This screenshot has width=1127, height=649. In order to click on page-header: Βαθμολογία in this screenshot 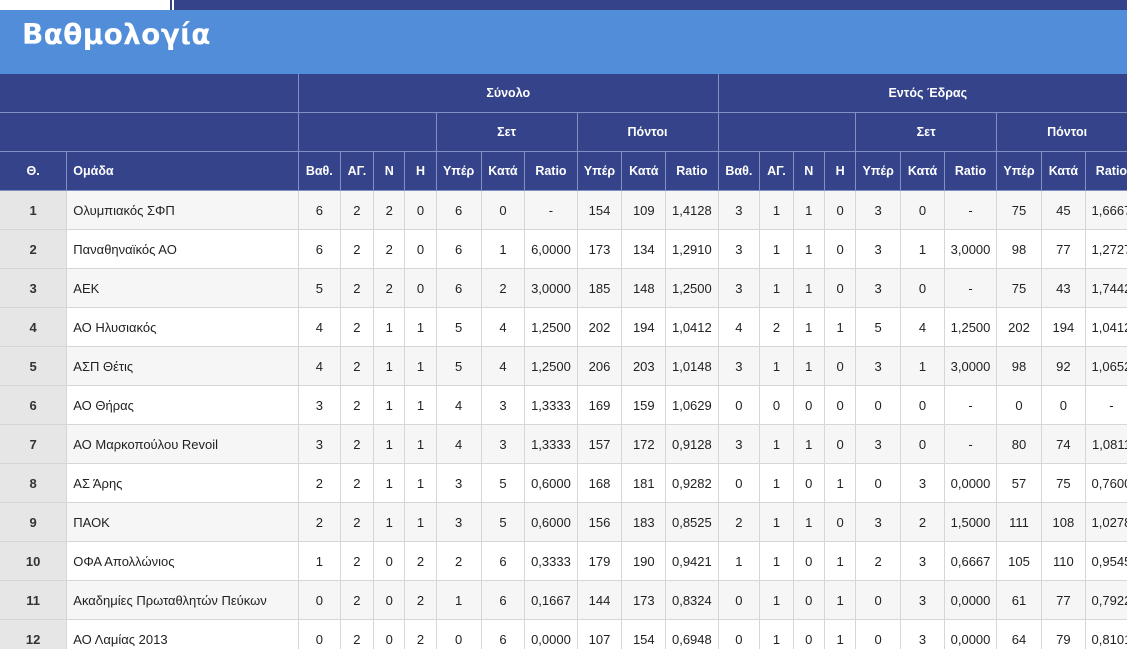, I will do `click(563, 42)`.